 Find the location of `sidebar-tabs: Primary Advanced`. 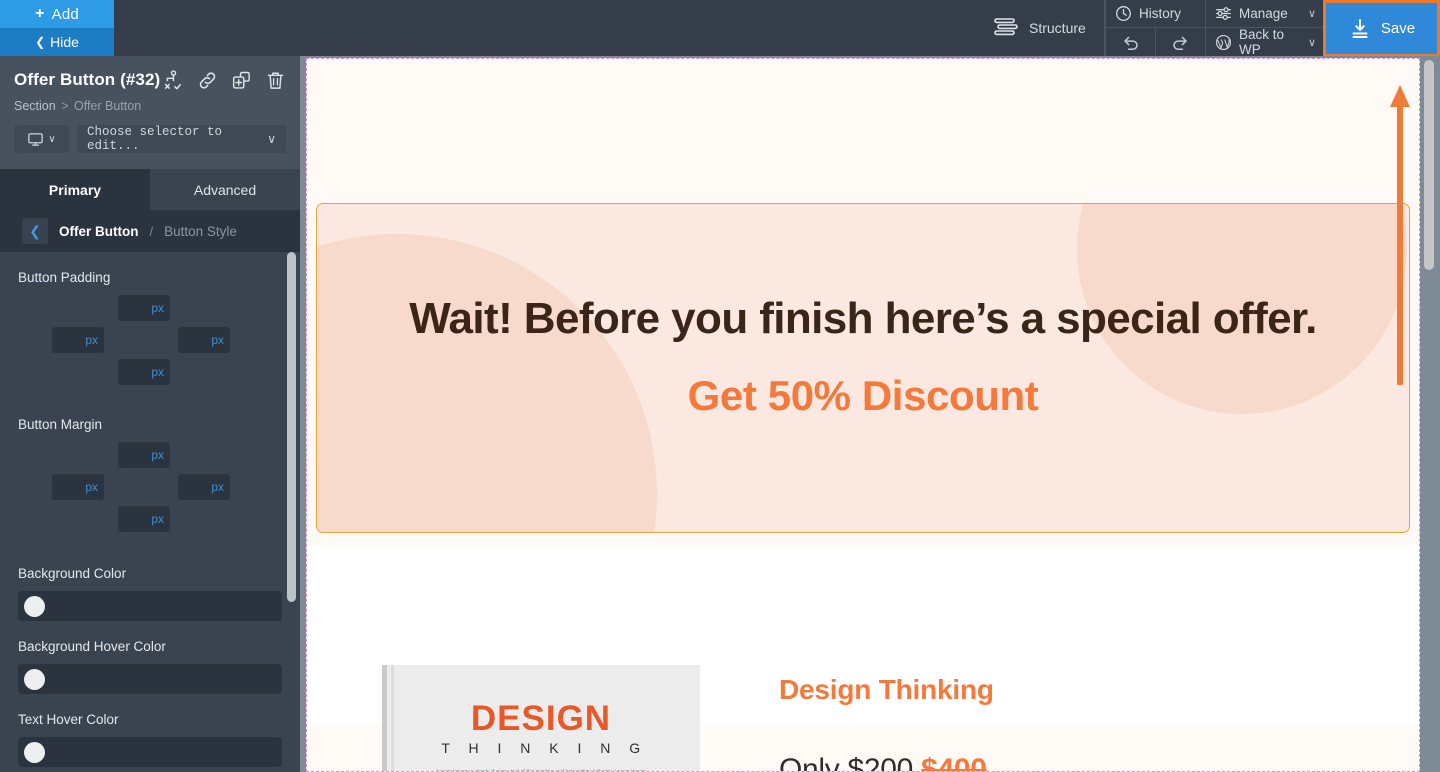

sidebar-tabs: Primary Advanced is located at coordinates (150, 189).